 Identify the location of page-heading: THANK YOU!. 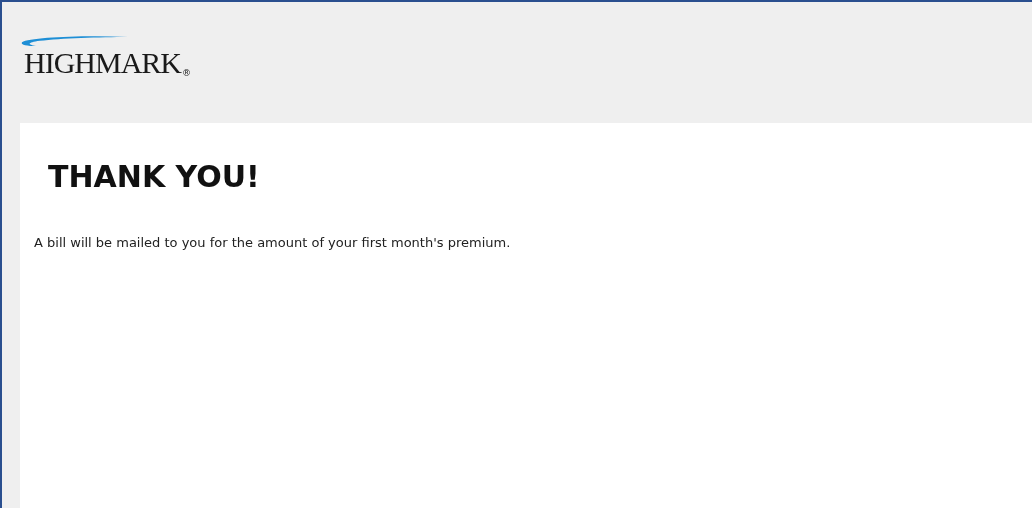
(154, 177).